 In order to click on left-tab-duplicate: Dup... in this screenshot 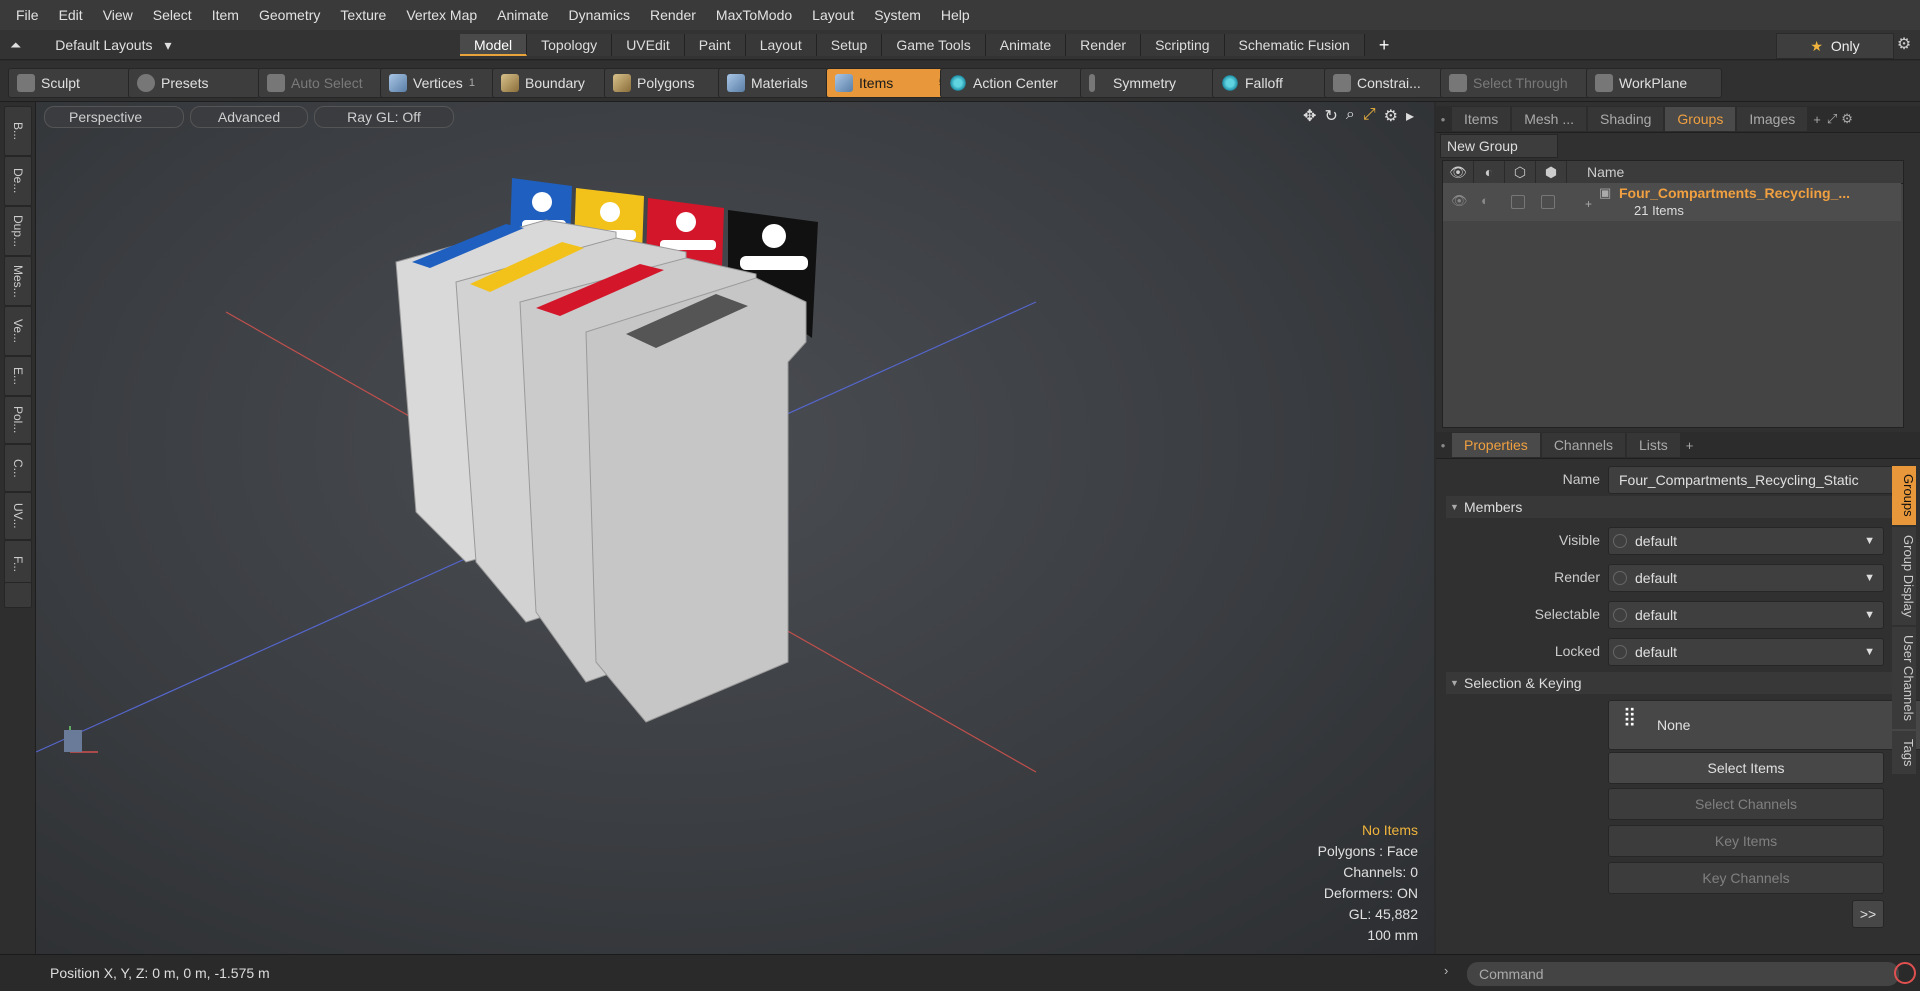, I will do `click(18, 231)`.